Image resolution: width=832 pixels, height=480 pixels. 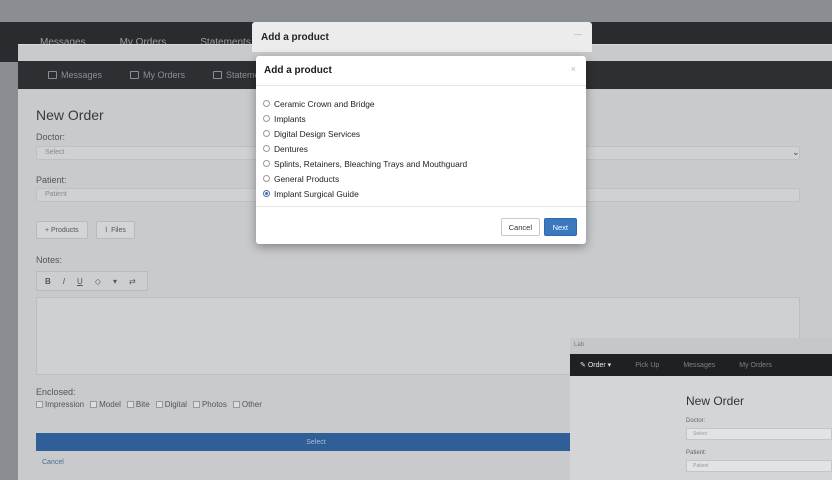 I want to click on chevron-down-icon: ⌄, so click(x=796, y=152).